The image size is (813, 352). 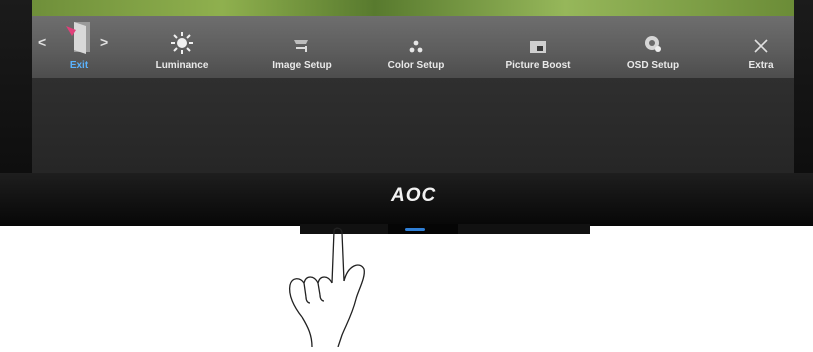 What do you see at coordinates (761, 38) in the screenshot?
I see `tools-icon` at bounding box center [761, 38].